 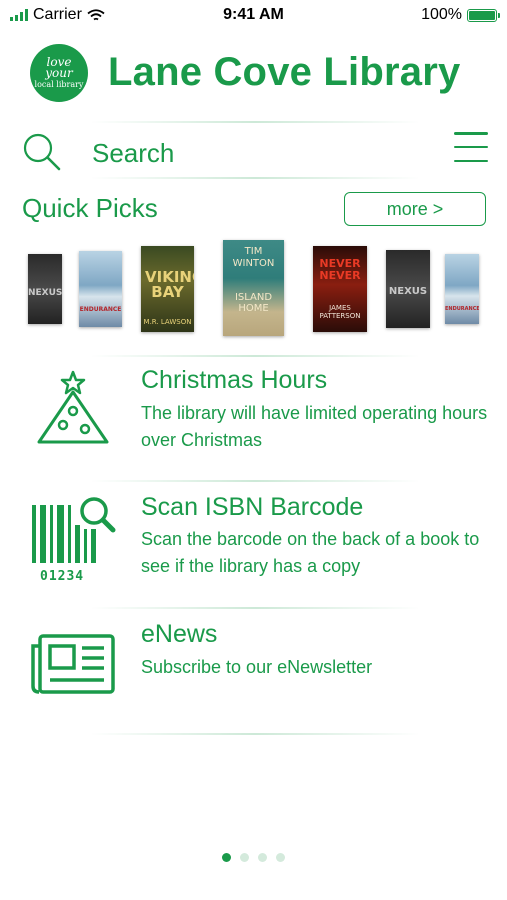 What do you see at coordinates (59, 73) in the screenshot?
I see `library-logo: love your local library` at bounding box center [59, 73].